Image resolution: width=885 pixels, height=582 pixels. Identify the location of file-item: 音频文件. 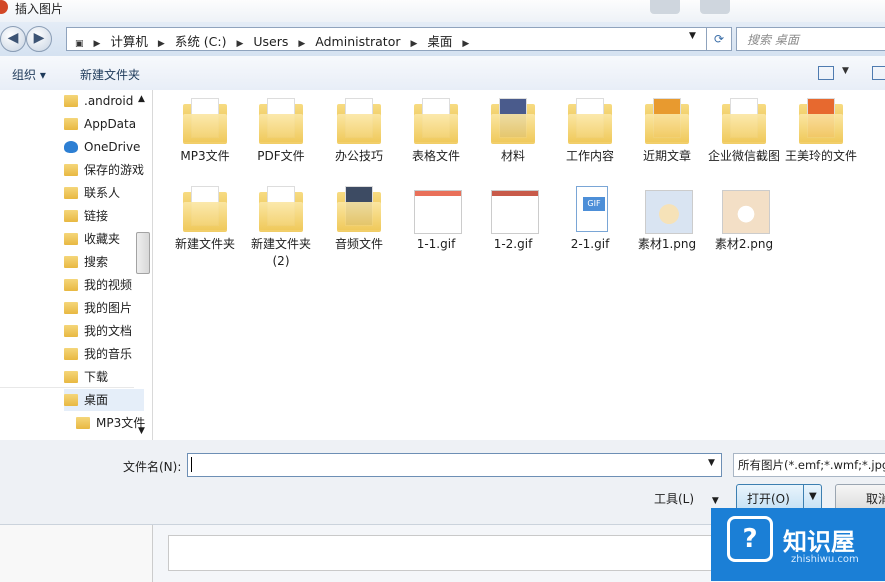
(359, 219).